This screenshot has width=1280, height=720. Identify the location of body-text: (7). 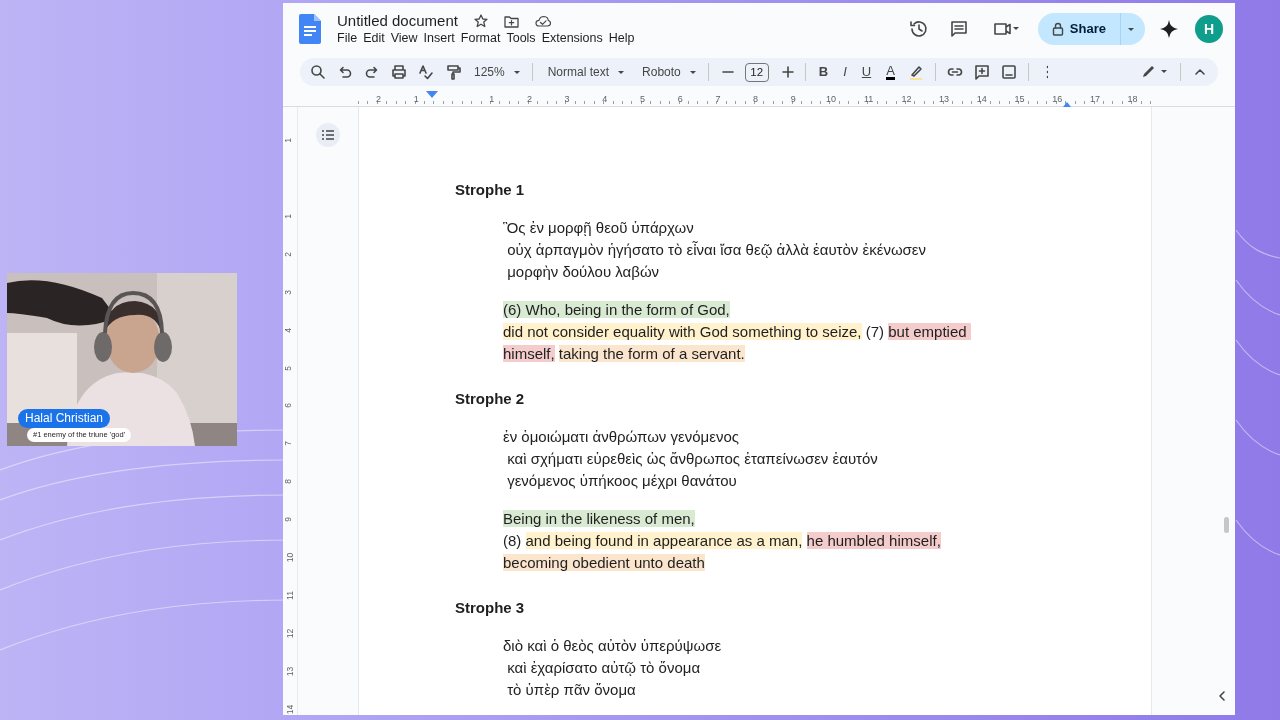
(875, 331).